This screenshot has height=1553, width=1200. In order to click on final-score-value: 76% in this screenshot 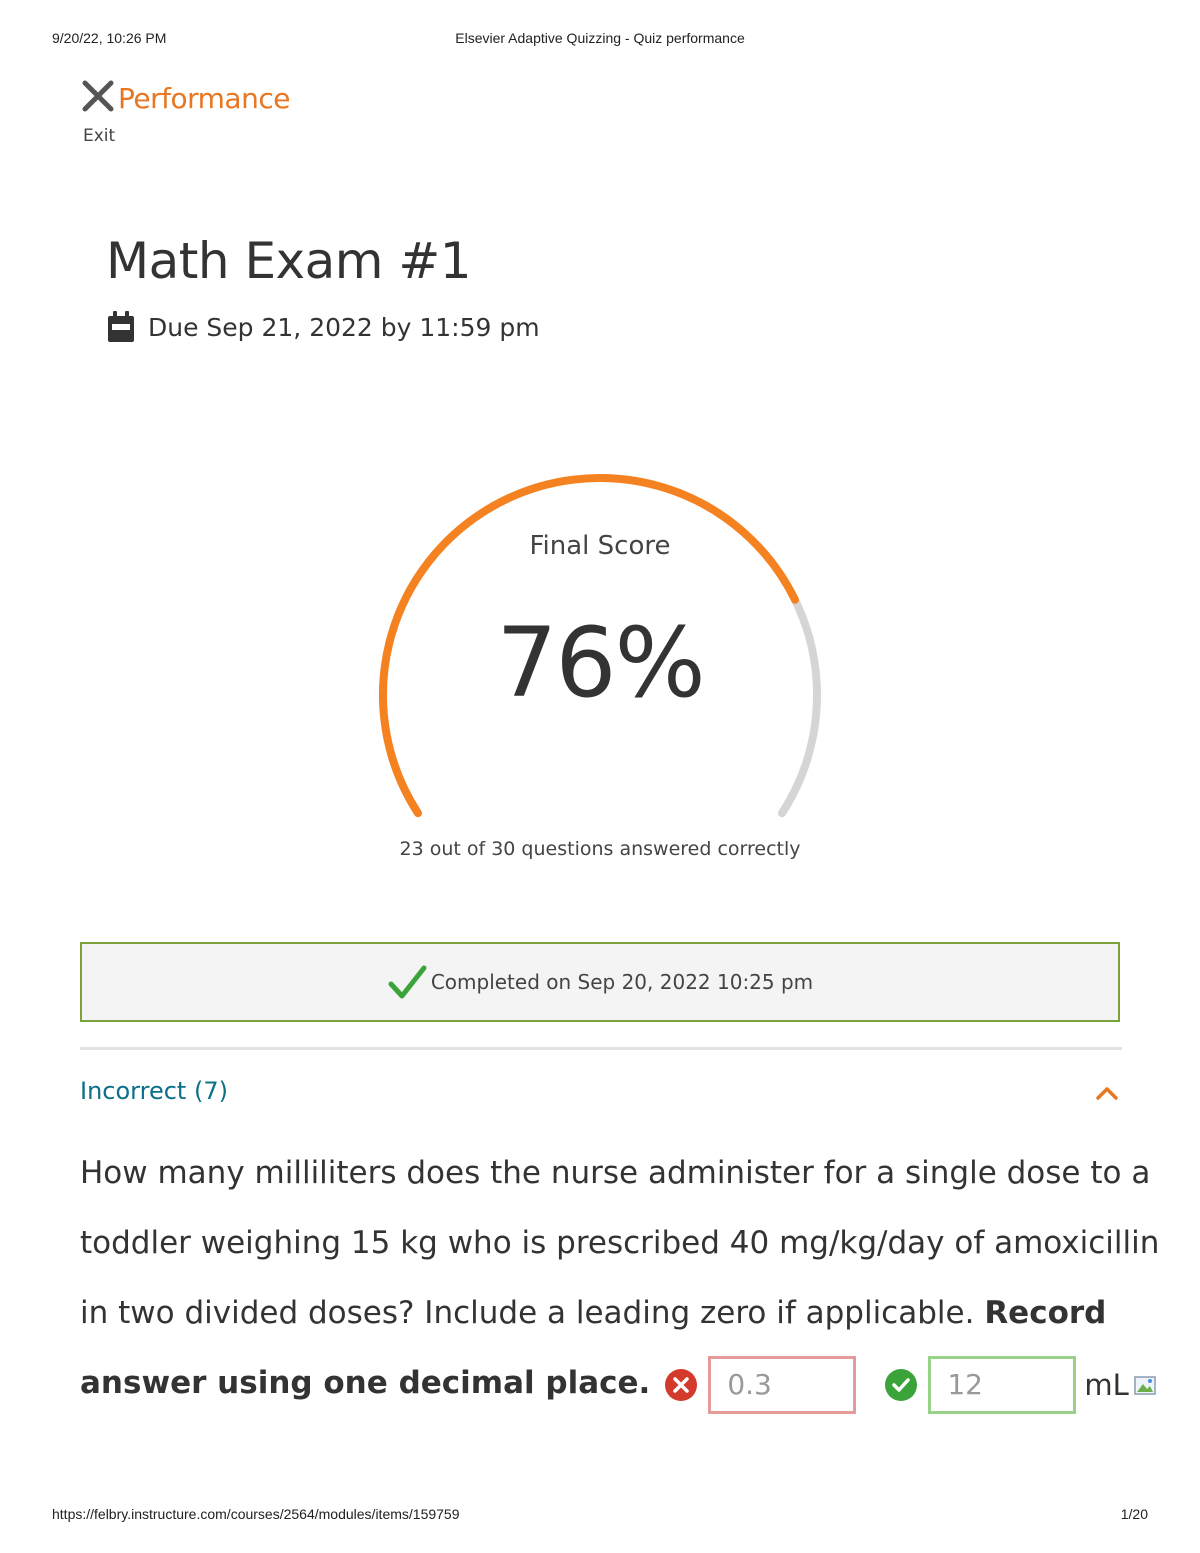, I will do `click(600, 663)`.